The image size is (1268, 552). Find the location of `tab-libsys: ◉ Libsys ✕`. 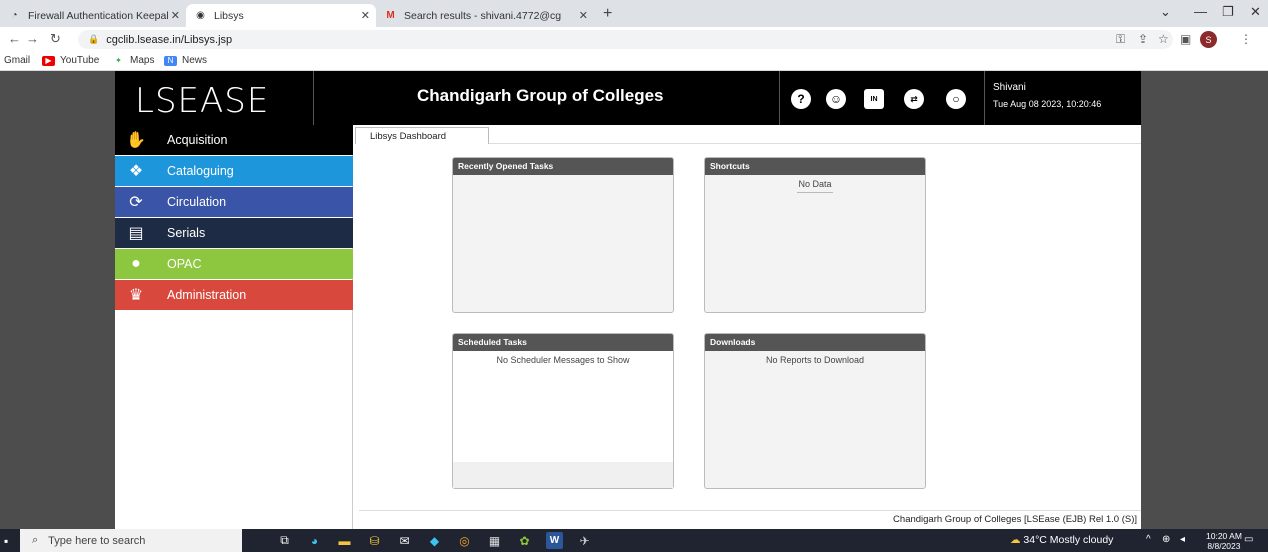

tab-libsys: ◉ Libsys ✕ is located at coordinates (281, 15).